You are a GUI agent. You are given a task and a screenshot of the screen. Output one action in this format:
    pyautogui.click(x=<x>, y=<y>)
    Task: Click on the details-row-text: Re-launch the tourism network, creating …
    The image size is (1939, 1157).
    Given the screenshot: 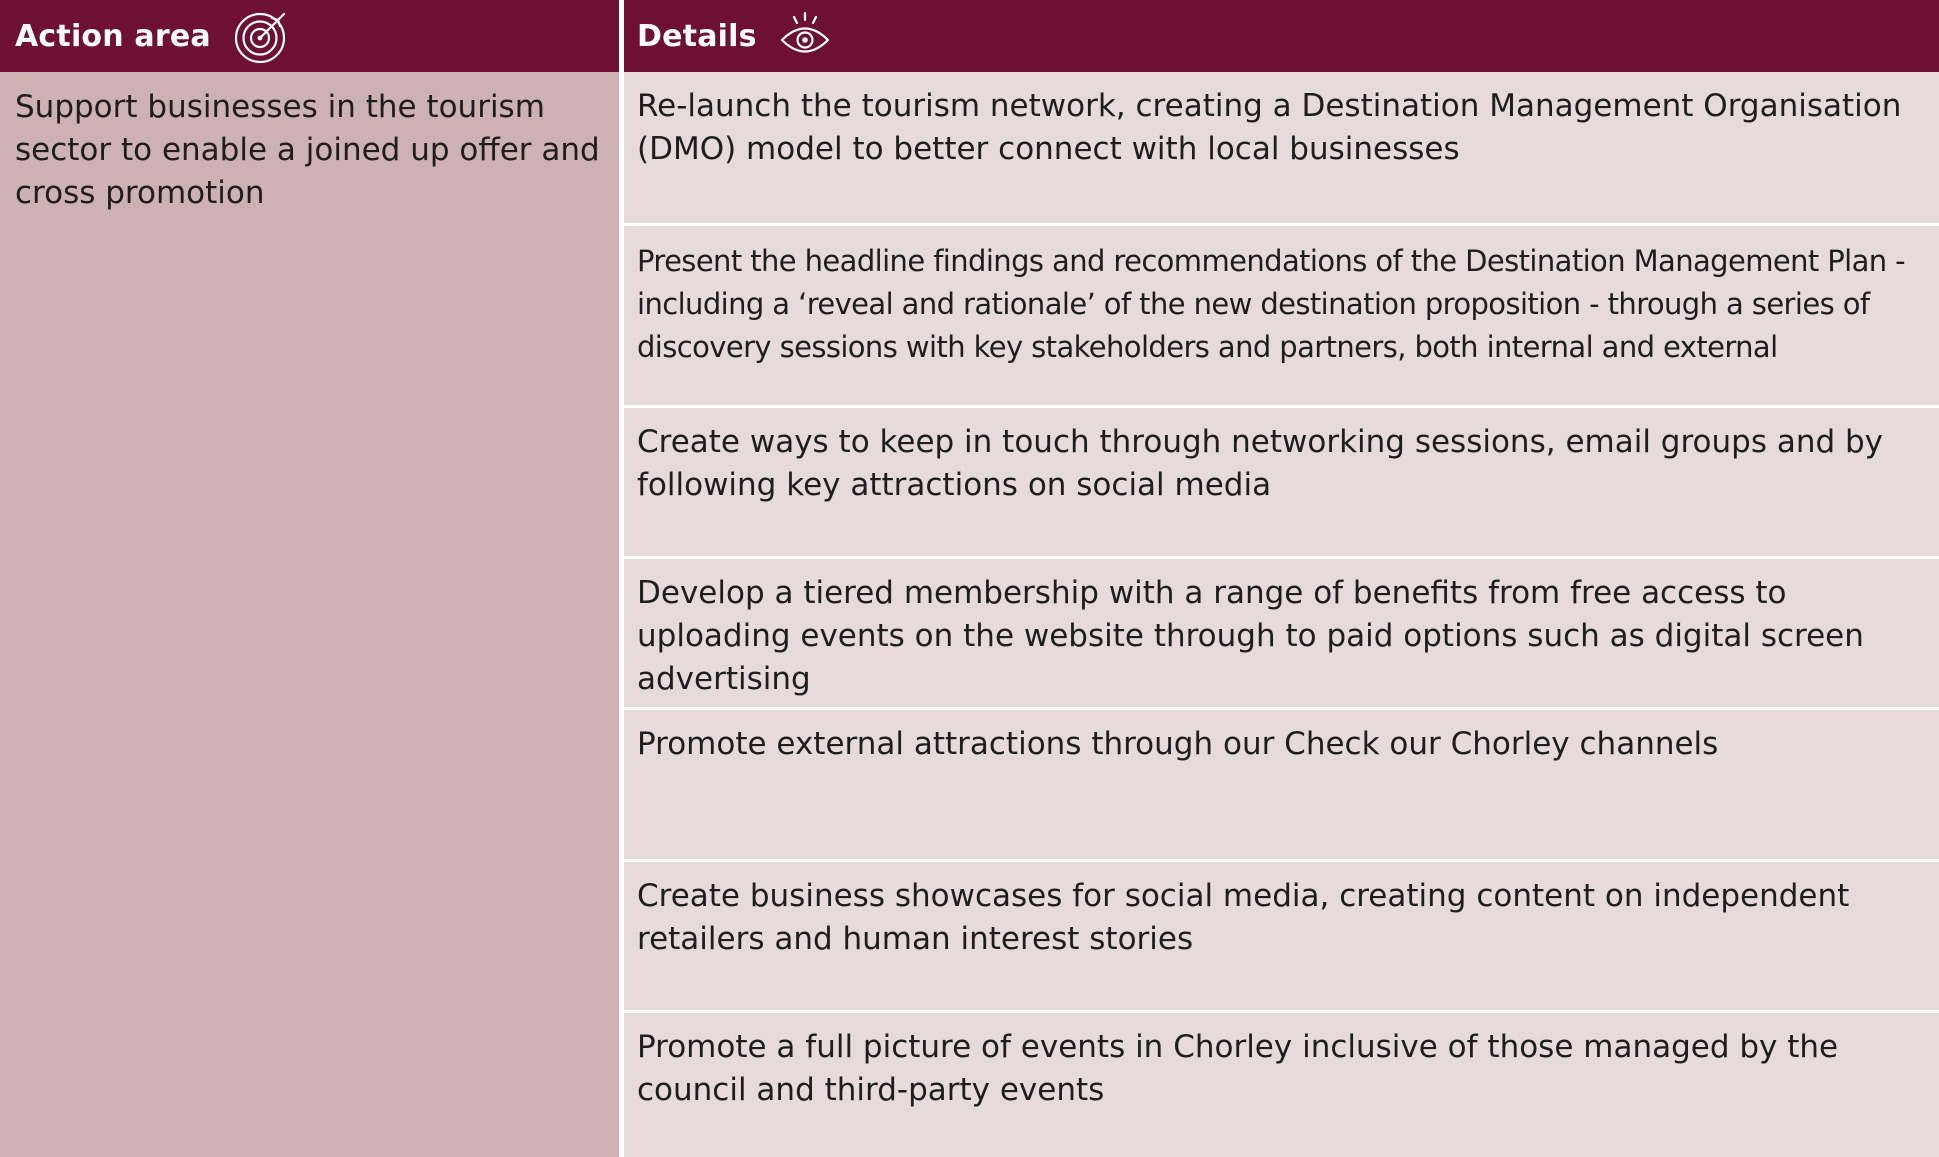 What is the action you would take?
    pyautogui.click(x=1269, y=127)
    